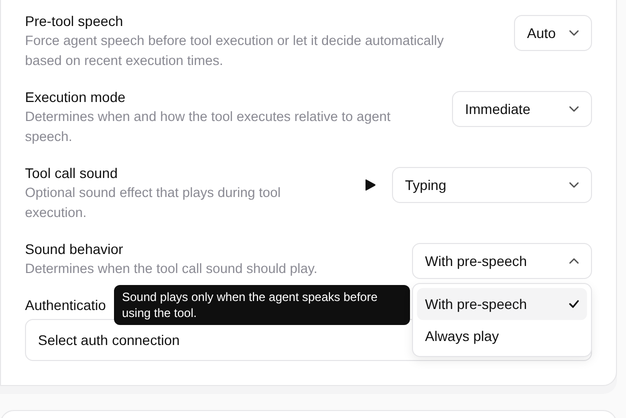 The image size is (626, 418). What do you see at coordinates (74, 249) in the screenshot?
I see `setting-label: Sound behavior` at bounding box center [74, 249].